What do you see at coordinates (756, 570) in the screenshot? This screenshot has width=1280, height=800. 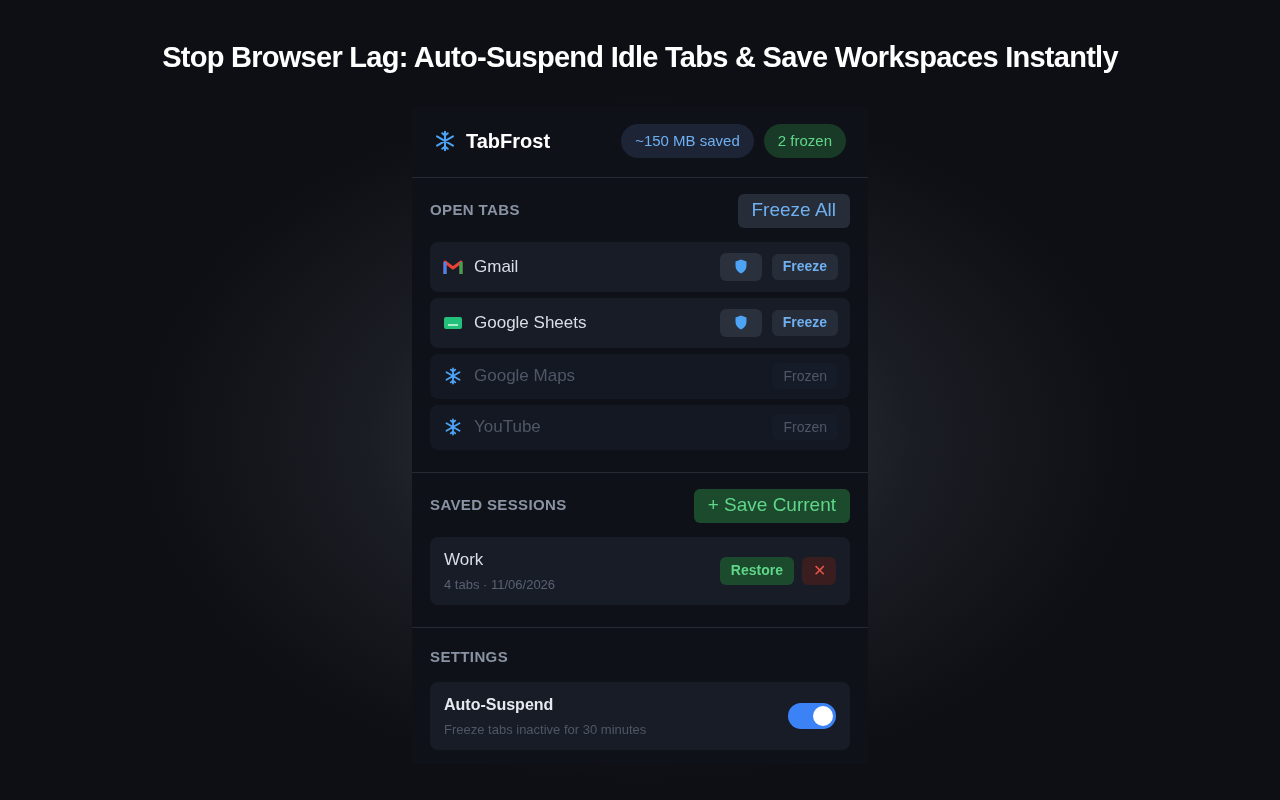 I see `restore-button: Restore` at bounding box center [756, 570].